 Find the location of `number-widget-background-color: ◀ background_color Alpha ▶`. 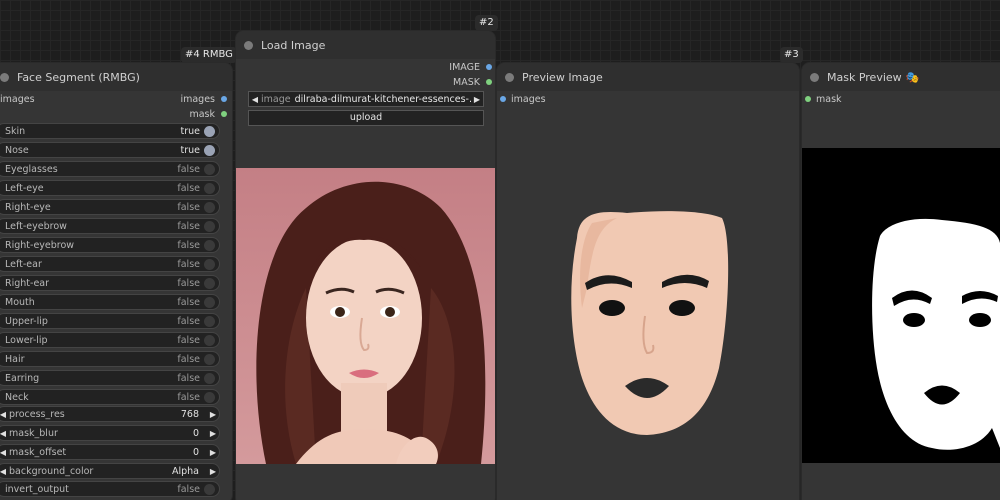

number-widget-background-color: ◀ background_color Alpha ▶ is located at coordinates (110, 471).